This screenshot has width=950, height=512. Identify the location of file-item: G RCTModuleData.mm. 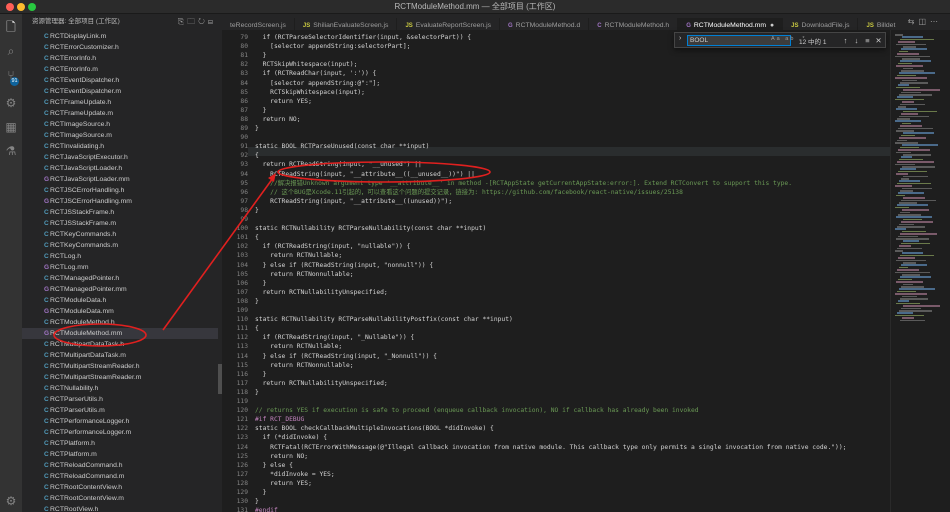
(120, 311).